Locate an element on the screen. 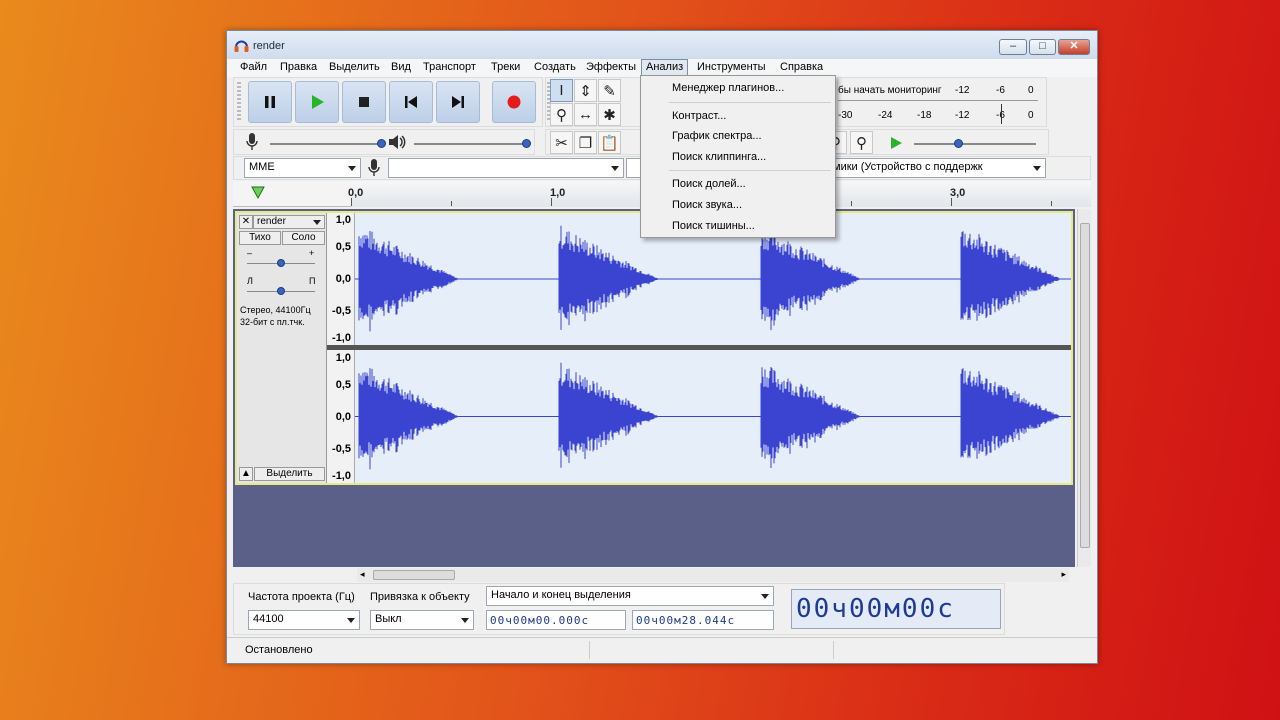 This screenshot has width=1280, height=720. playback-device-value: мики (Устройство с поддержк is located at coordinates (908, 167).